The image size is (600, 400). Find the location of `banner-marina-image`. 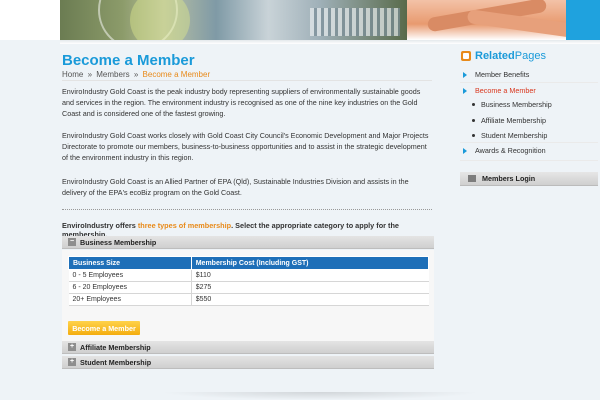

banner-marina-image is located at coordinates (355, 22).